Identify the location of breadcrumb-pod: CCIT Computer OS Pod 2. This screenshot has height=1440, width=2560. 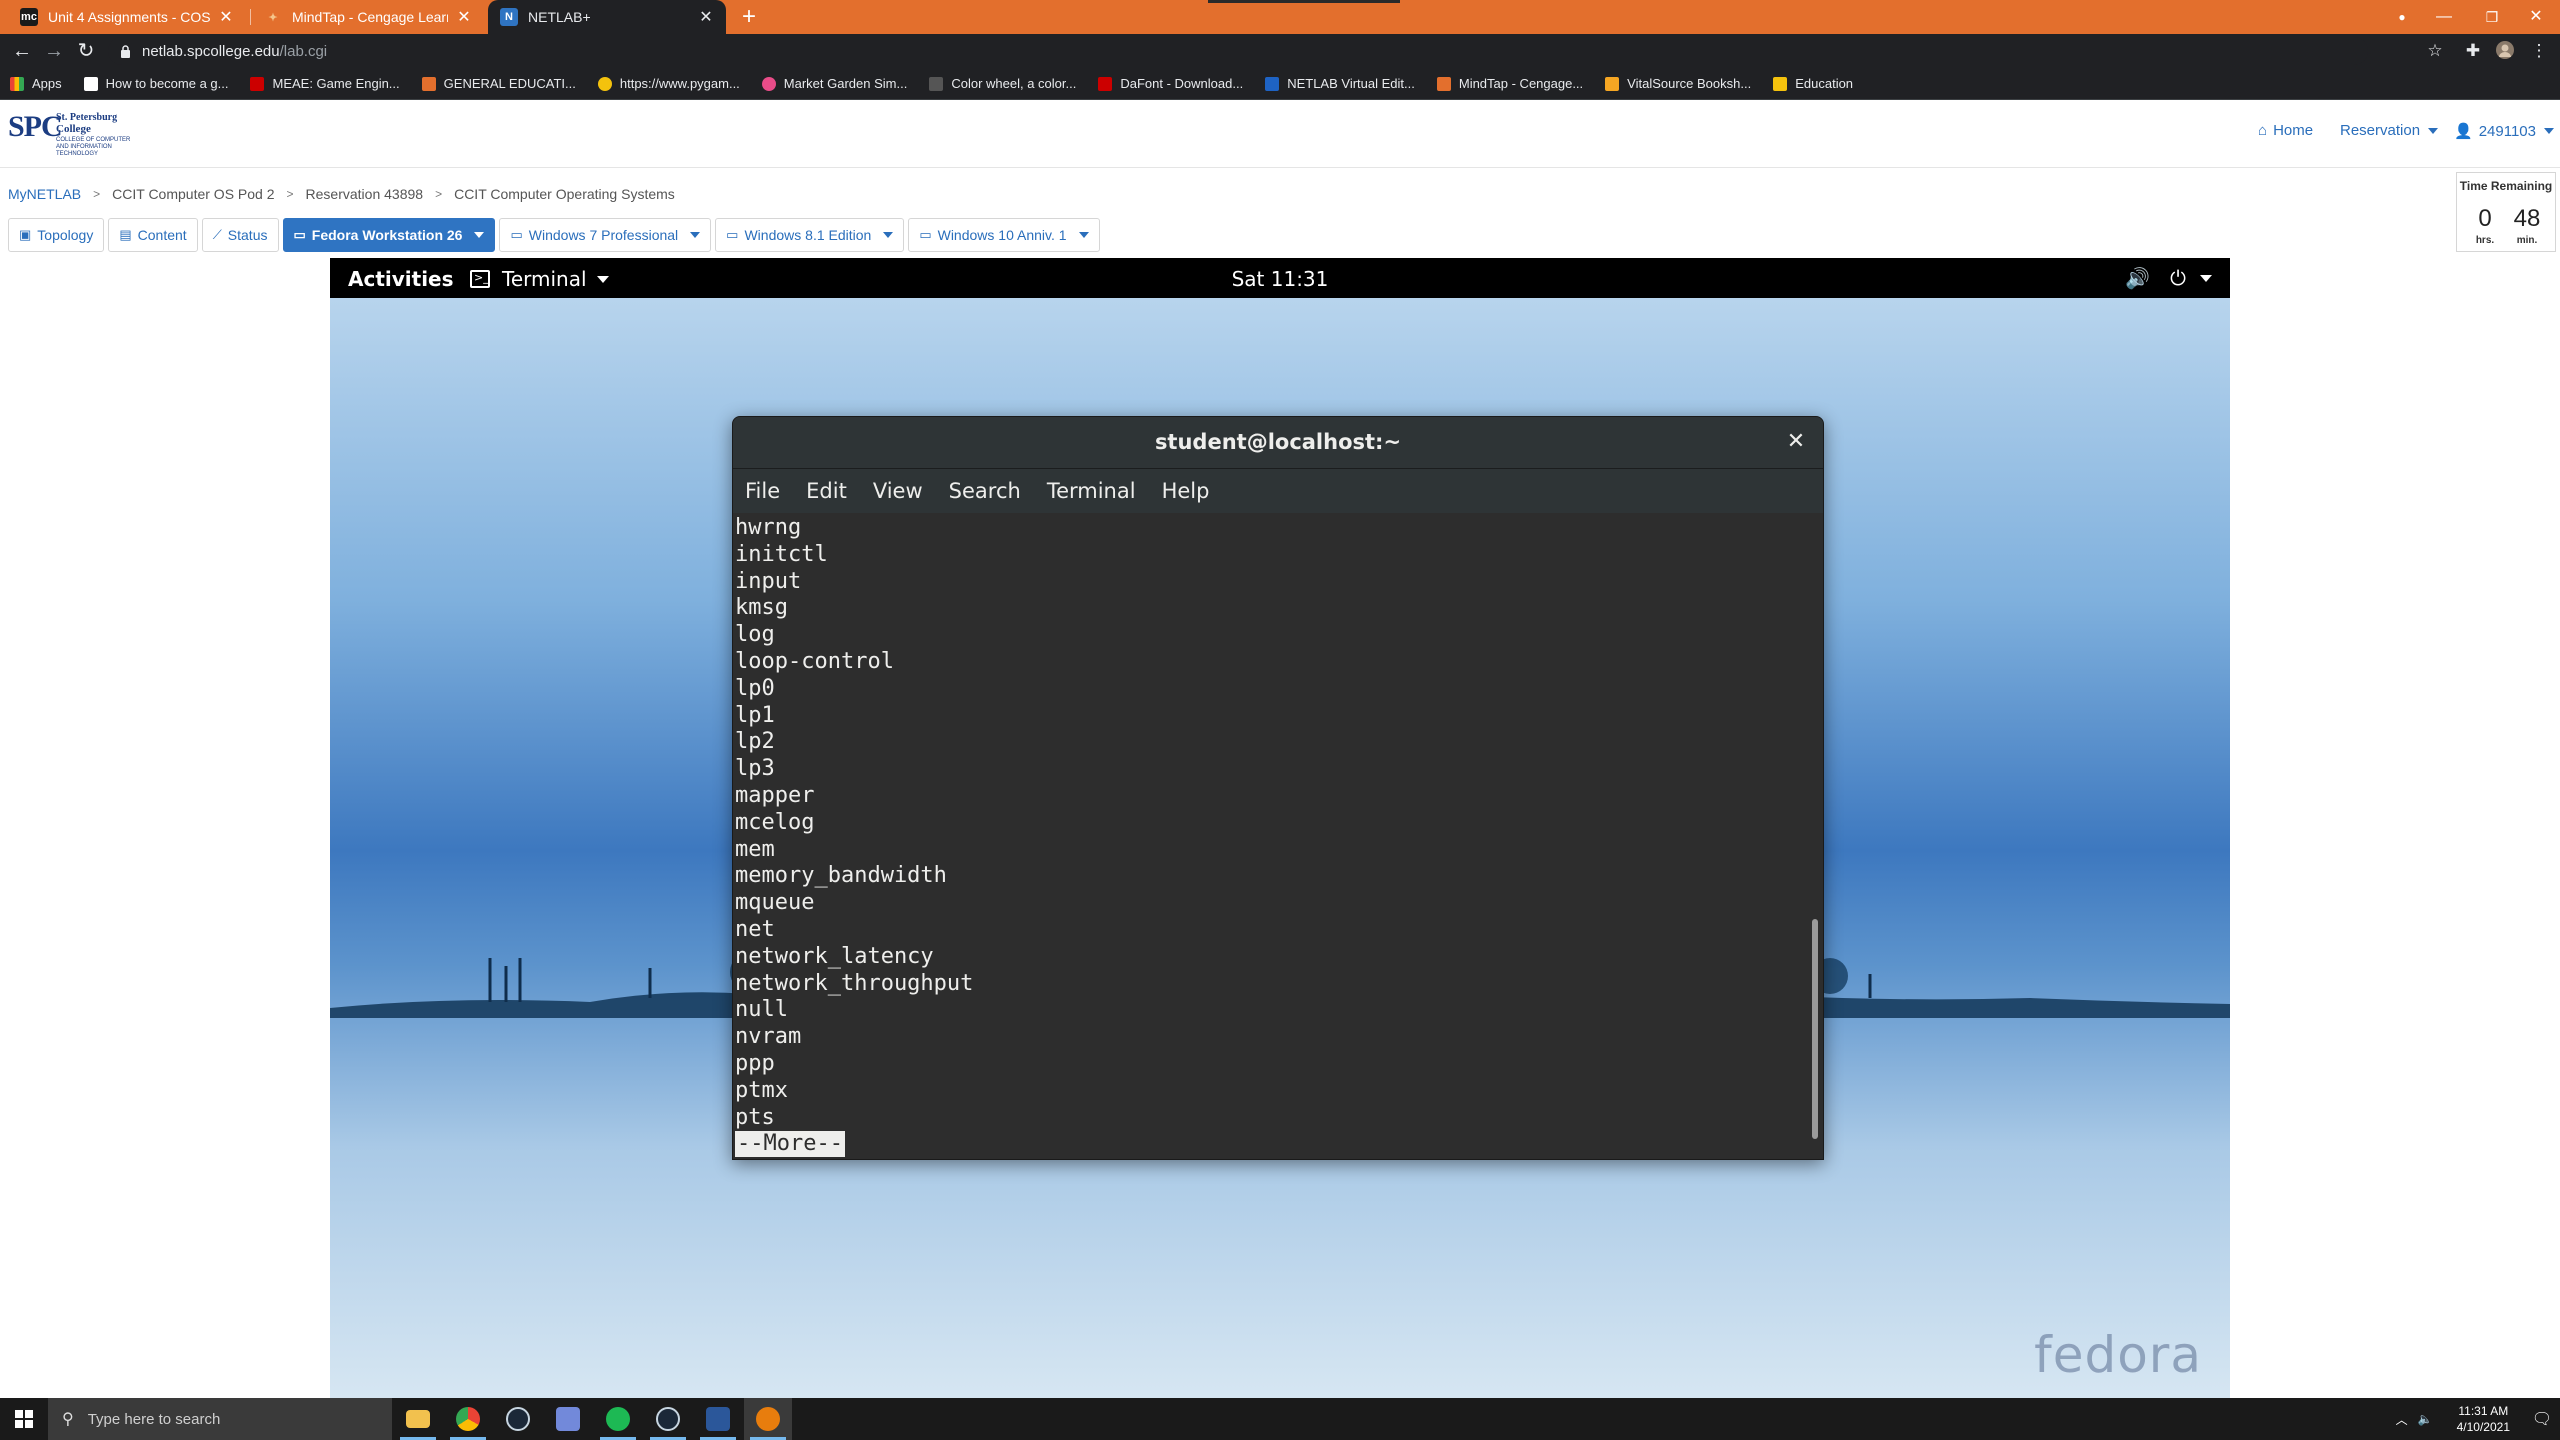
(193, 194).